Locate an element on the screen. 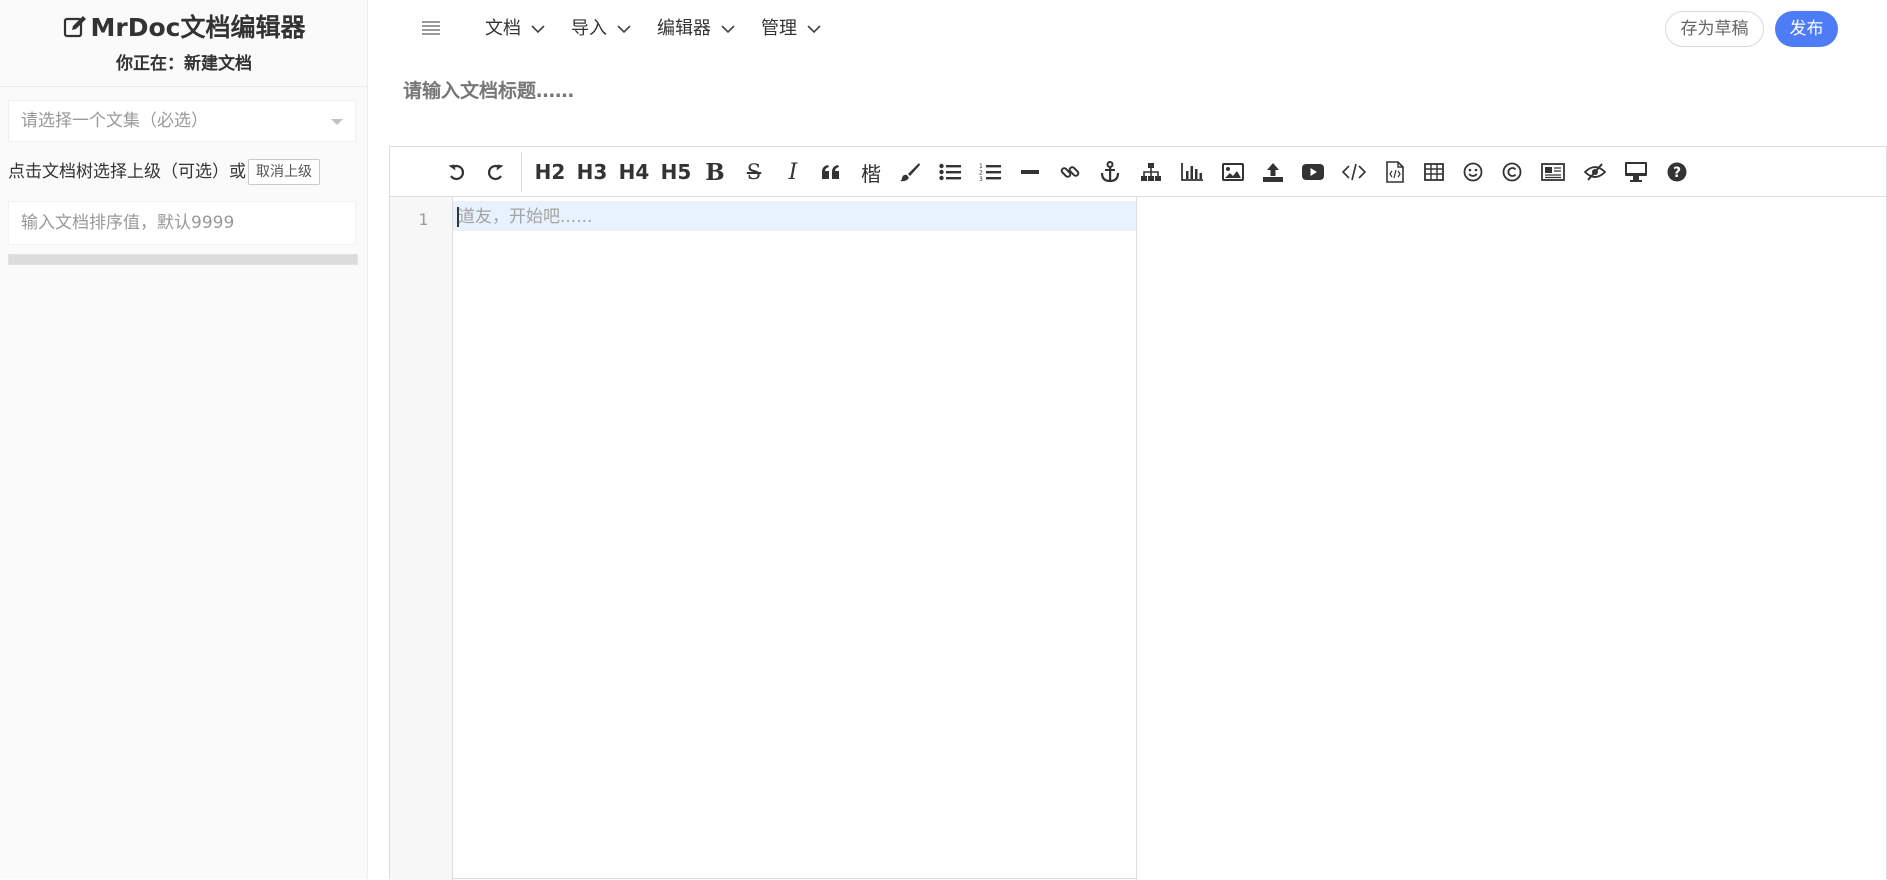 This screenshot has height=880, width=1887. toolbar-divider is located at coordinates (521, 172).